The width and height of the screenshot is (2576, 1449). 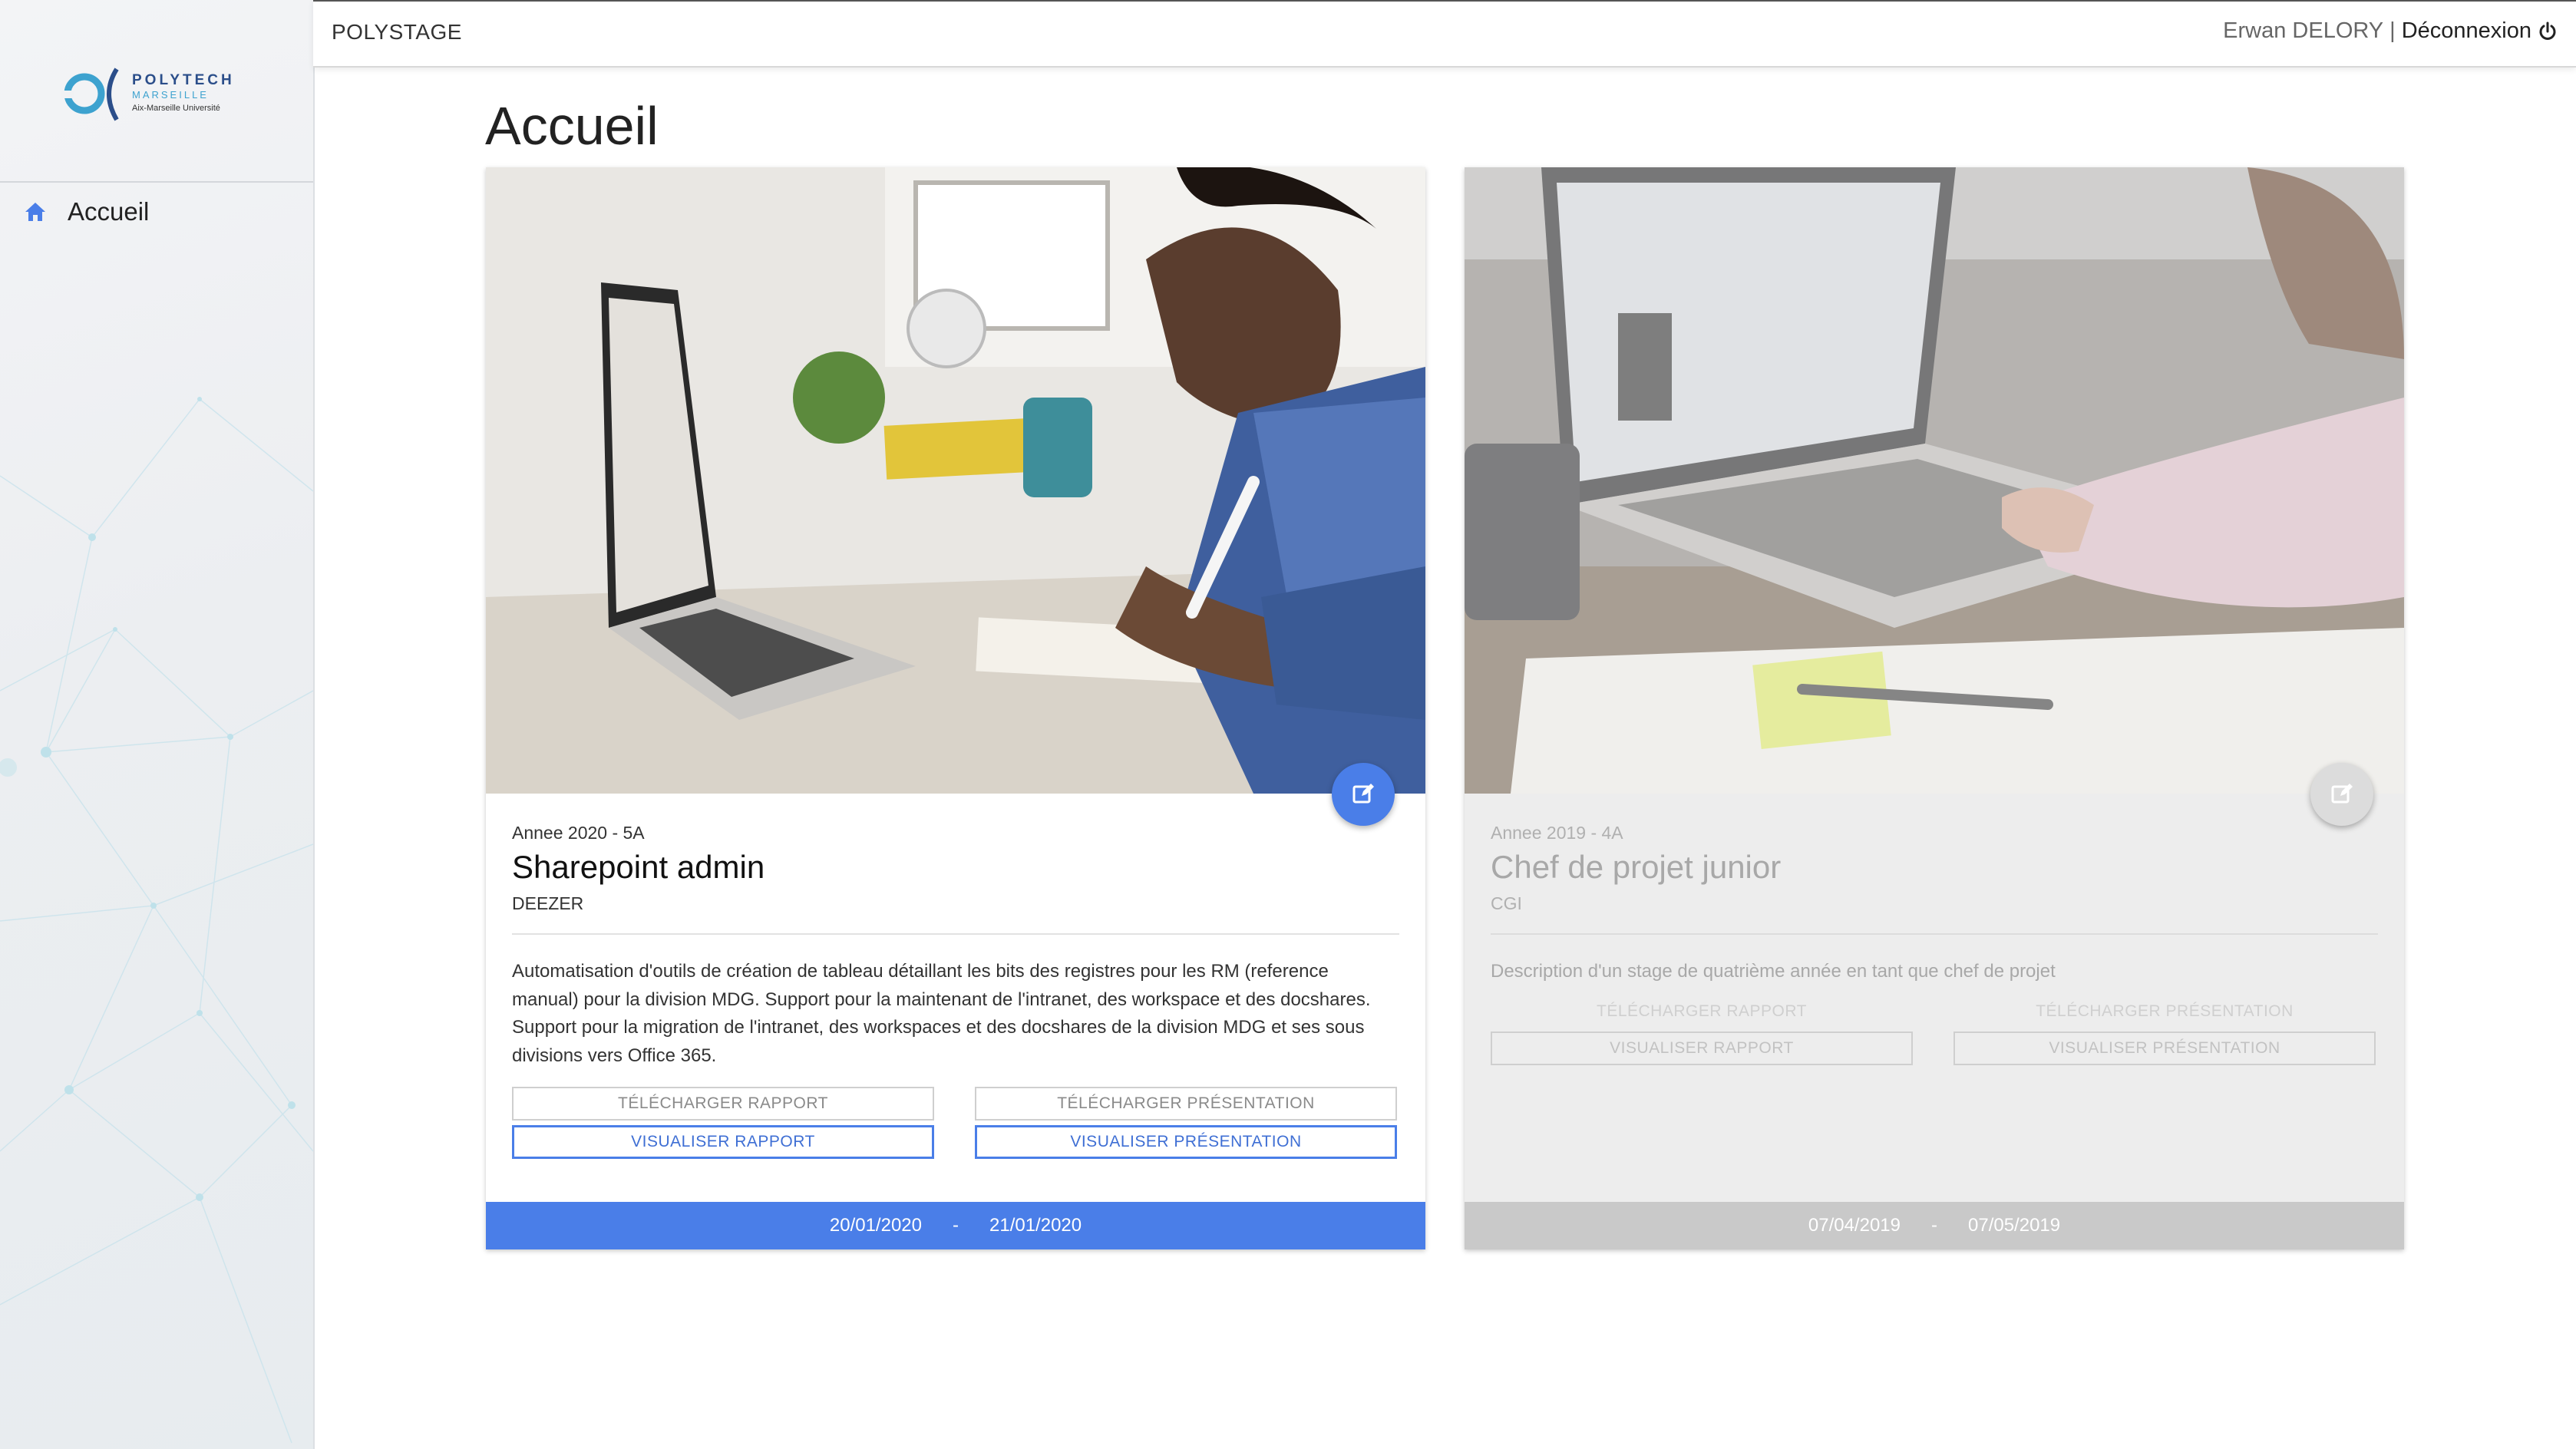 What do you see at coordinates (156, 182) in the screenshot?
I see `sidebar-divider` at bounding box center [156, 182].